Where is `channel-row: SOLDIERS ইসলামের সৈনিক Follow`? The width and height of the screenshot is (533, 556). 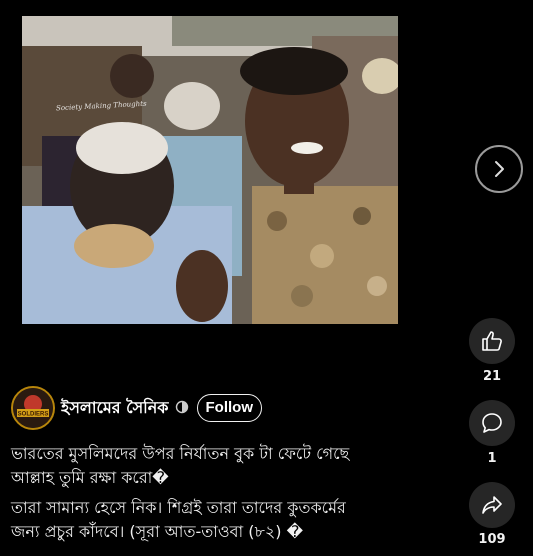 channel-row: SOLDIERS ইসলামের সৈনিক Follow is located at coordinates (137, 408).